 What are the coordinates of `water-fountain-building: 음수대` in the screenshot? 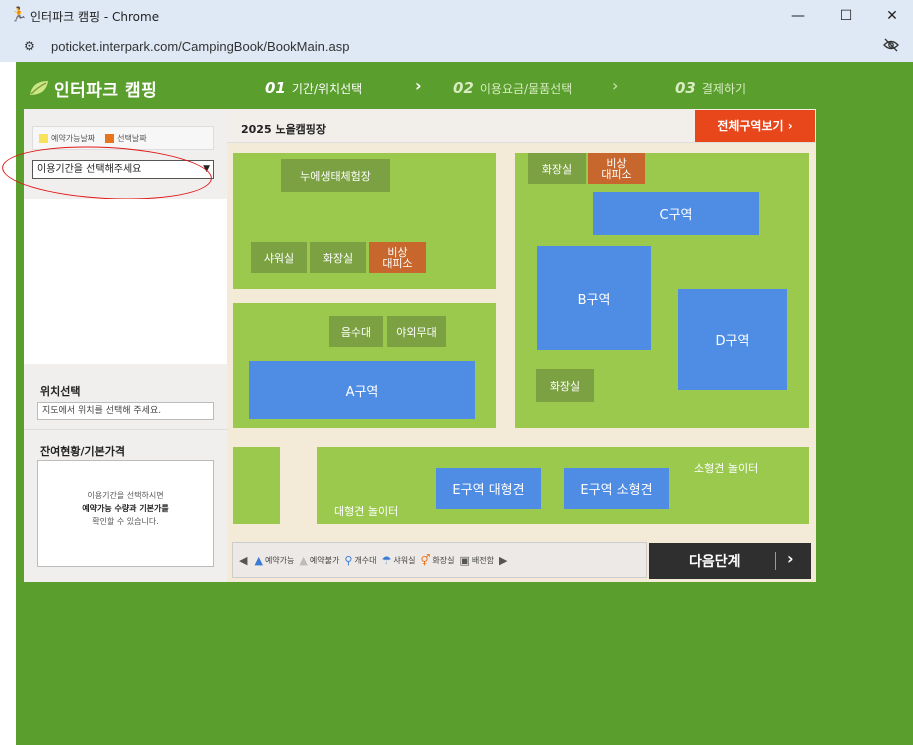 It's located at (356, 331).